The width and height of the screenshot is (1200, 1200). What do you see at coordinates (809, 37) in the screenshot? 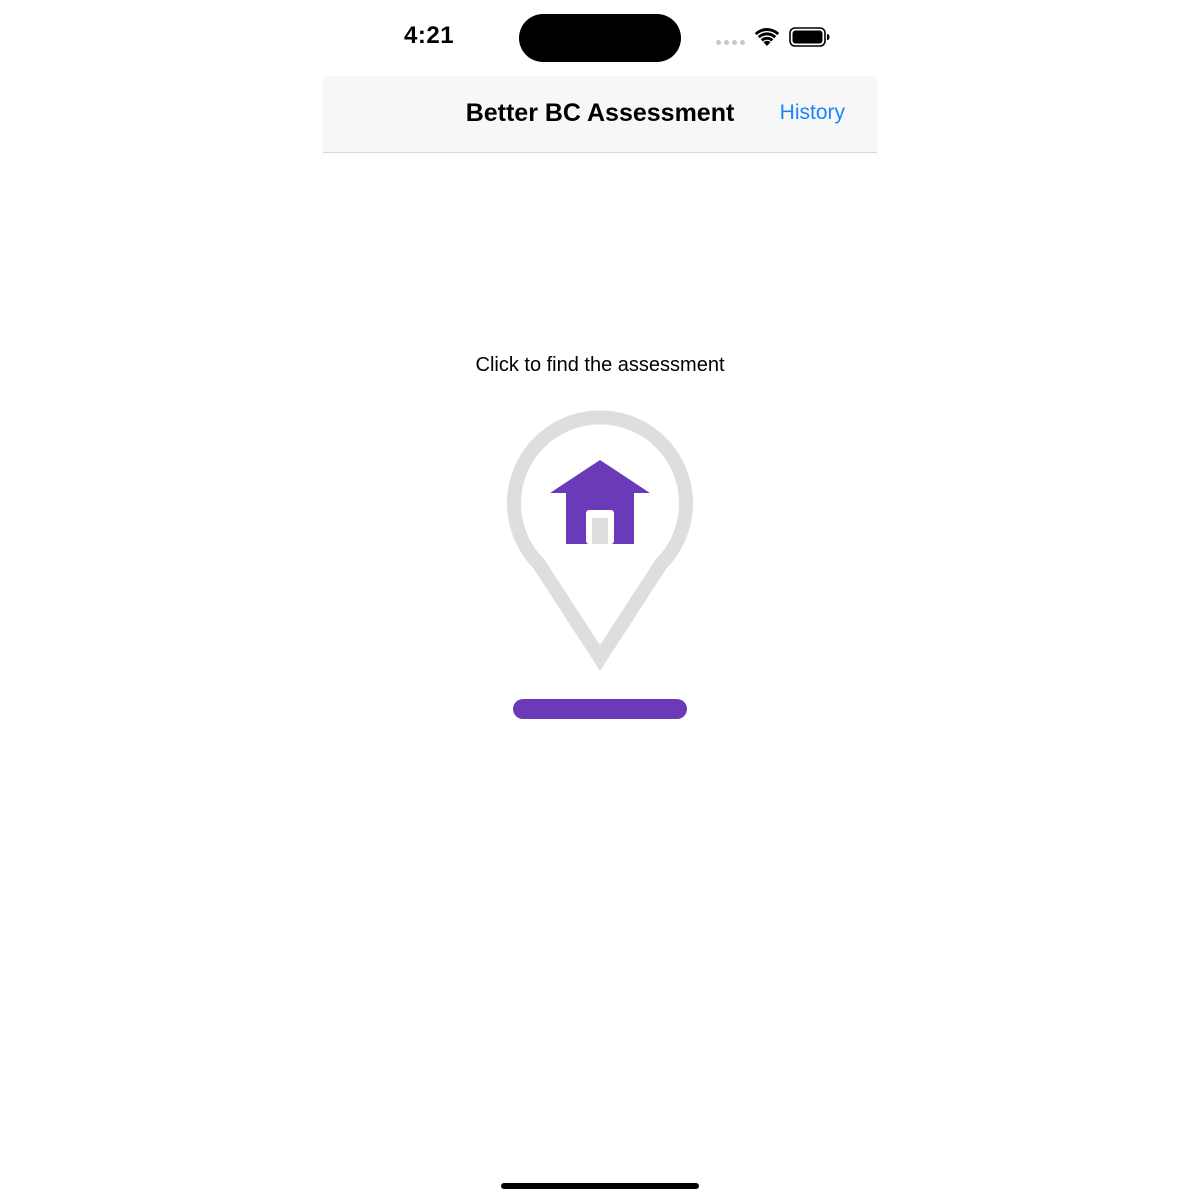
I see `battery-icon` at bounding box center [809, 37].